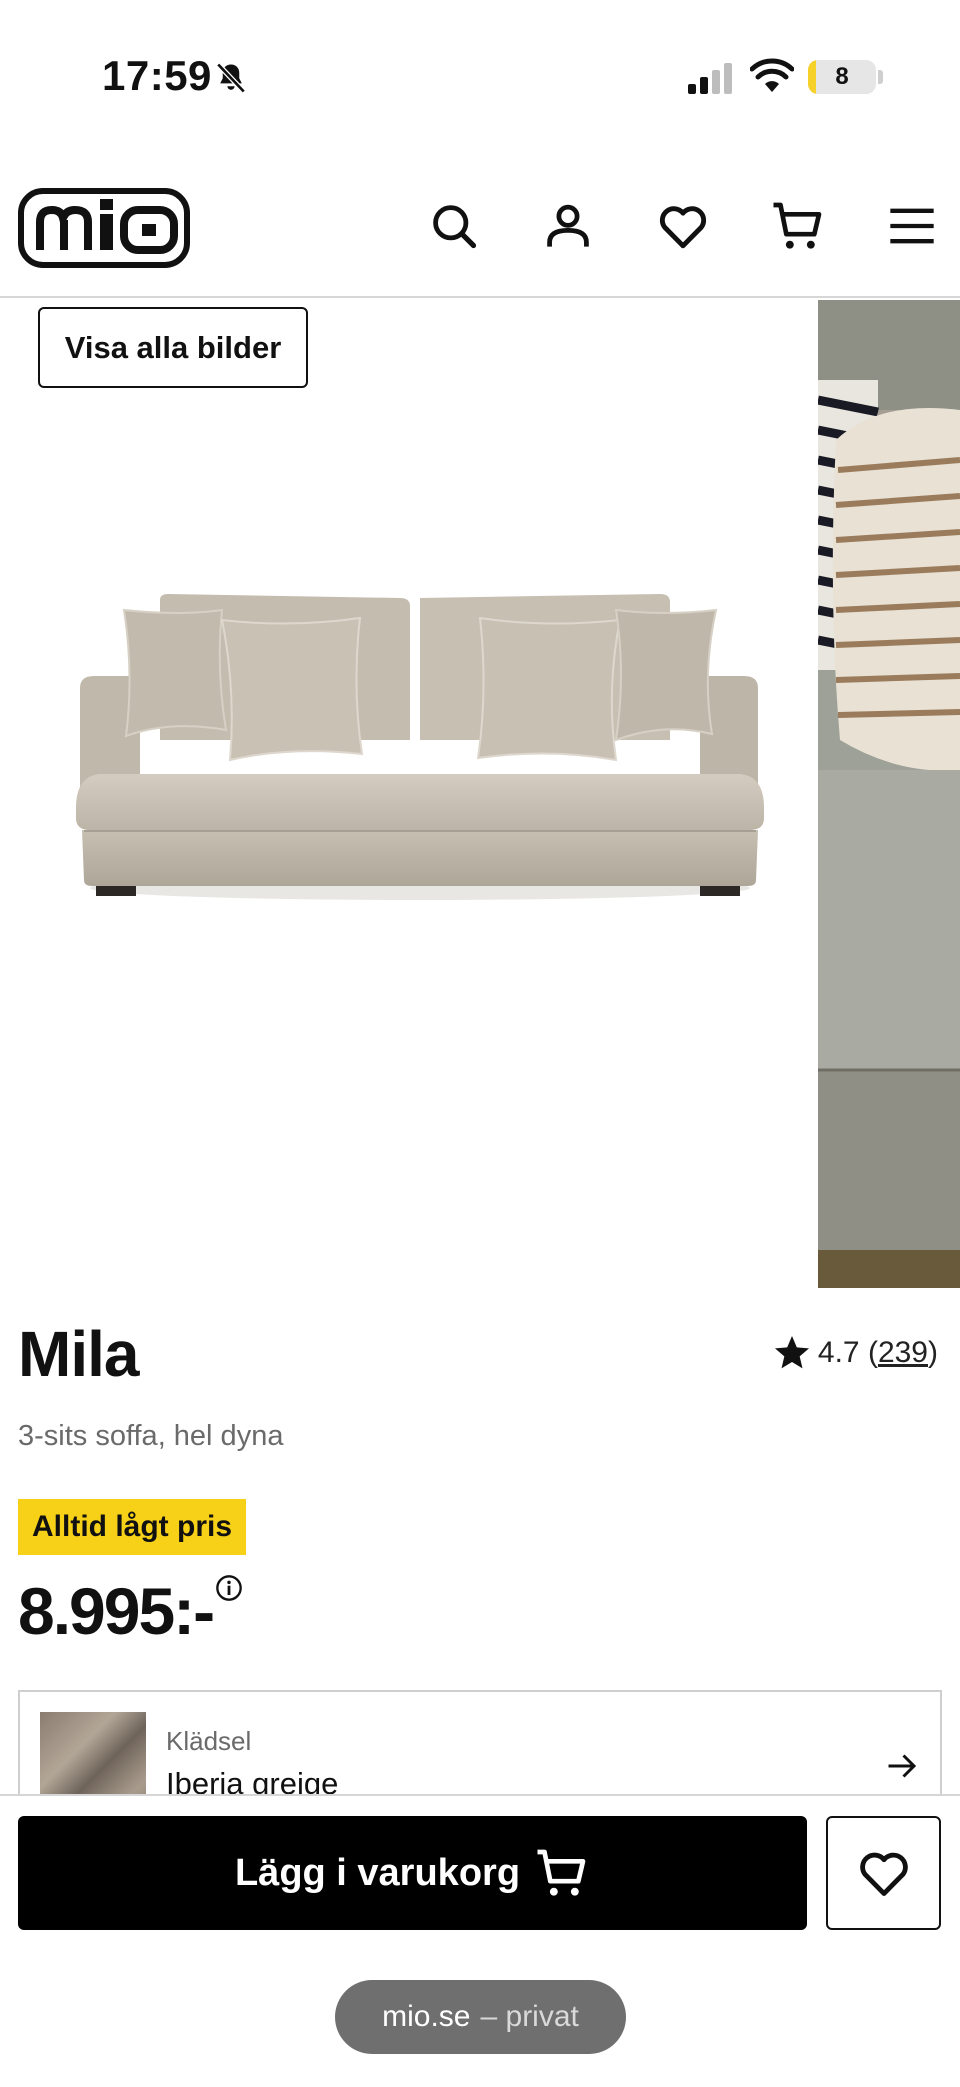 The image size is (960, 2087). Describe the element at coordinates (791, 1352) in the screenshot. I see `star-icon` at that location.